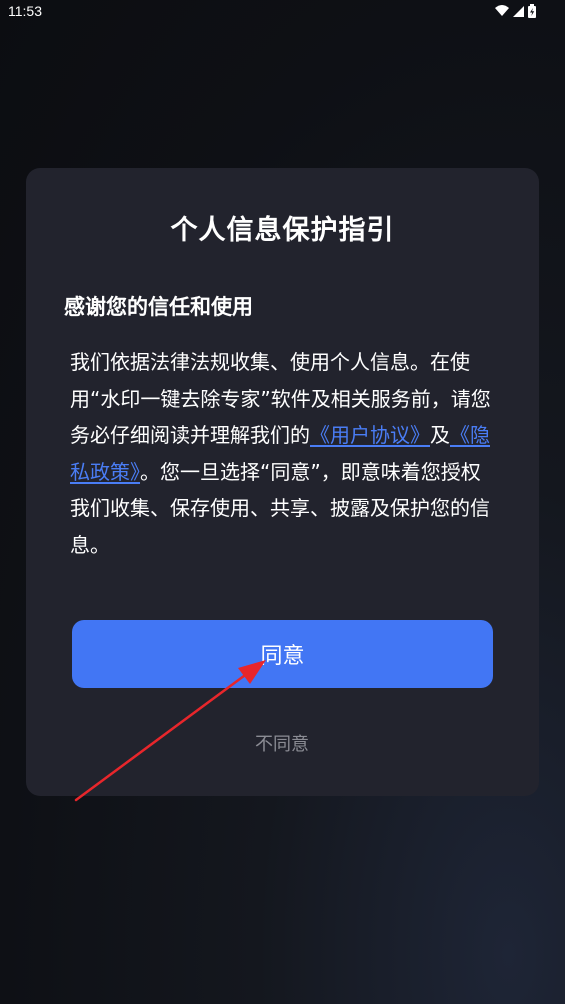 Image resolution: width=565 pixels, height=1004 pixels. What do you see at coordinates (282, 230) in the screenshot?
I see `dialog-title: 个人信息保护指引` at bounding box center [282, 230].